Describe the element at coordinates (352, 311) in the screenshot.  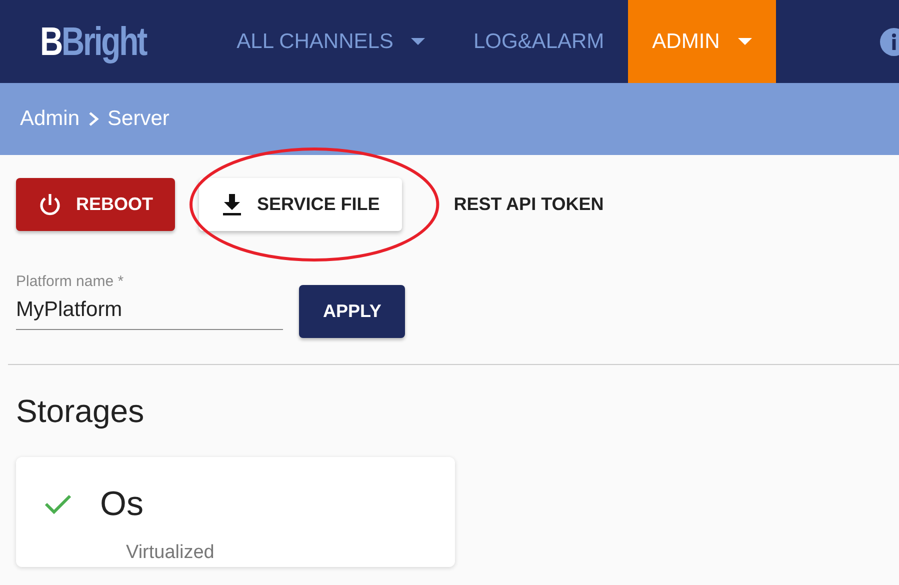
I see `apply-button: APPLY` at that location.